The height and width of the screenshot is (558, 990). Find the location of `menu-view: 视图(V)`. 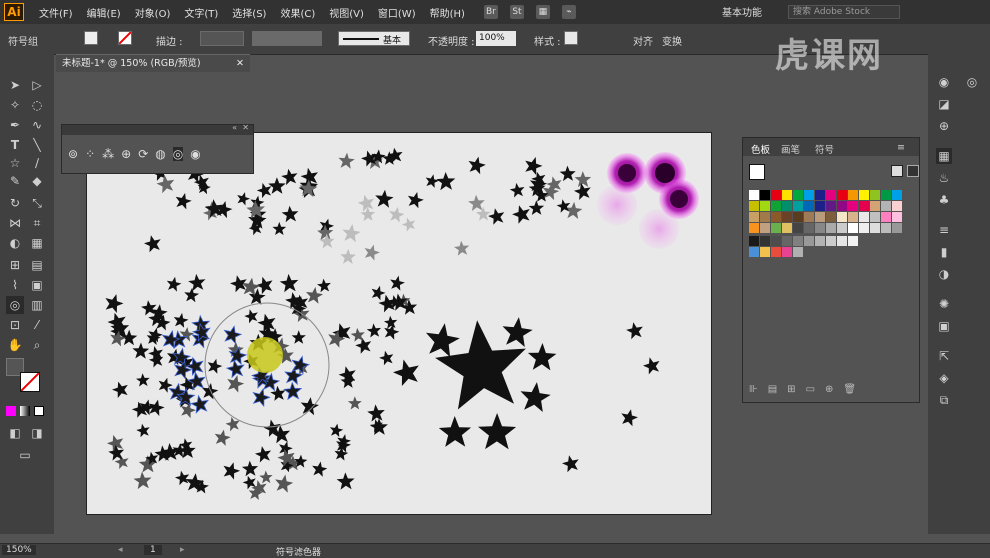

menu-view: 视图(V) is located at coordinates (346, 12).